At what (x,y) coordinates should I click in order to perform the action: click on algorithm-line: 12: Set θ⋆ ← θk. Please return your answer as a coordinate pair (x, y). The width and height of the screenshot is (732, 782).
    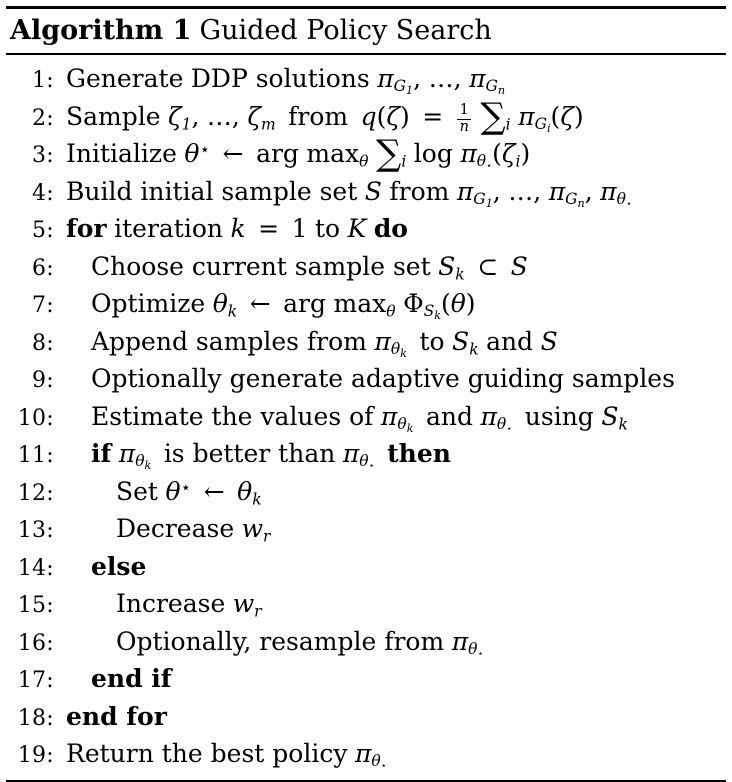
    Looking at the image, I should click on (366, 493).